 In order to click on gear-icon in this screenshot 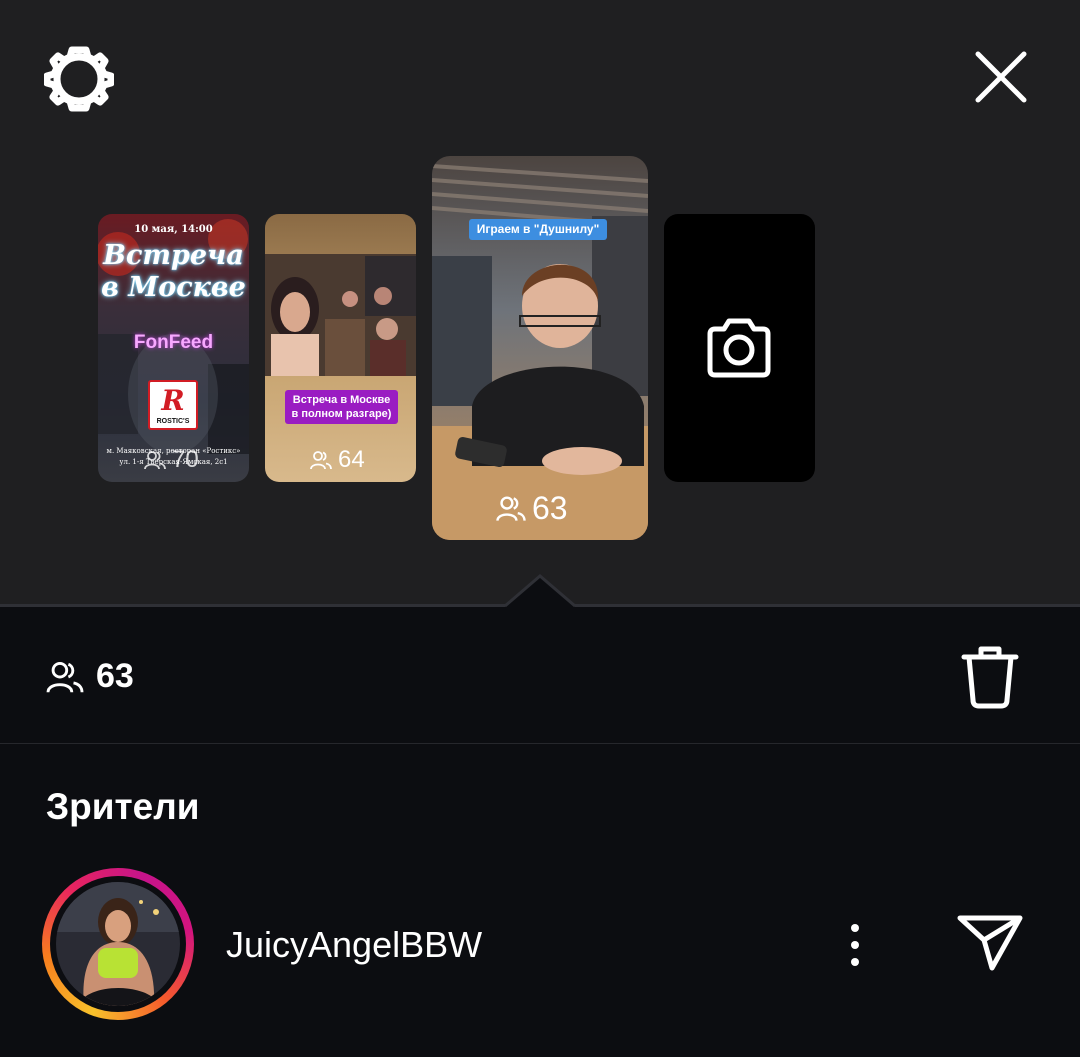, I will do `click(79, 79)`.